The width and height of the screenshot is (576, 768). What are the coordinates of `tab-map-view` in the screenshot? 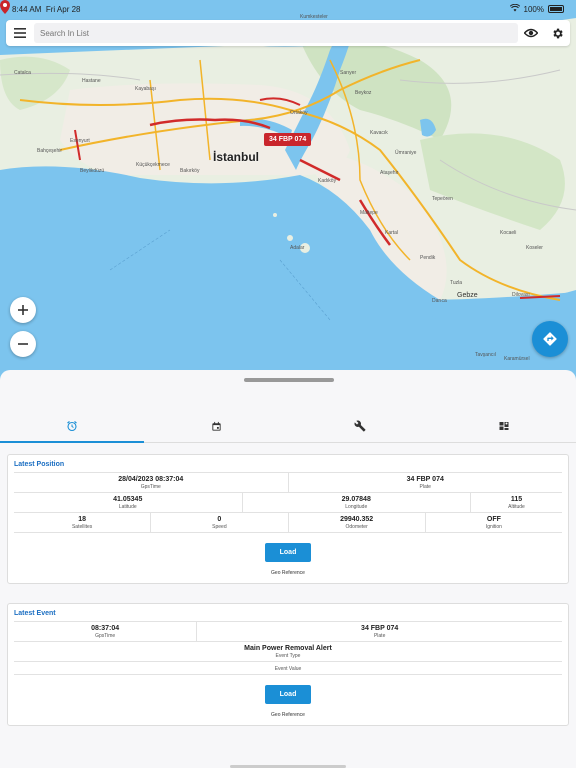 It's located at (504, 426).